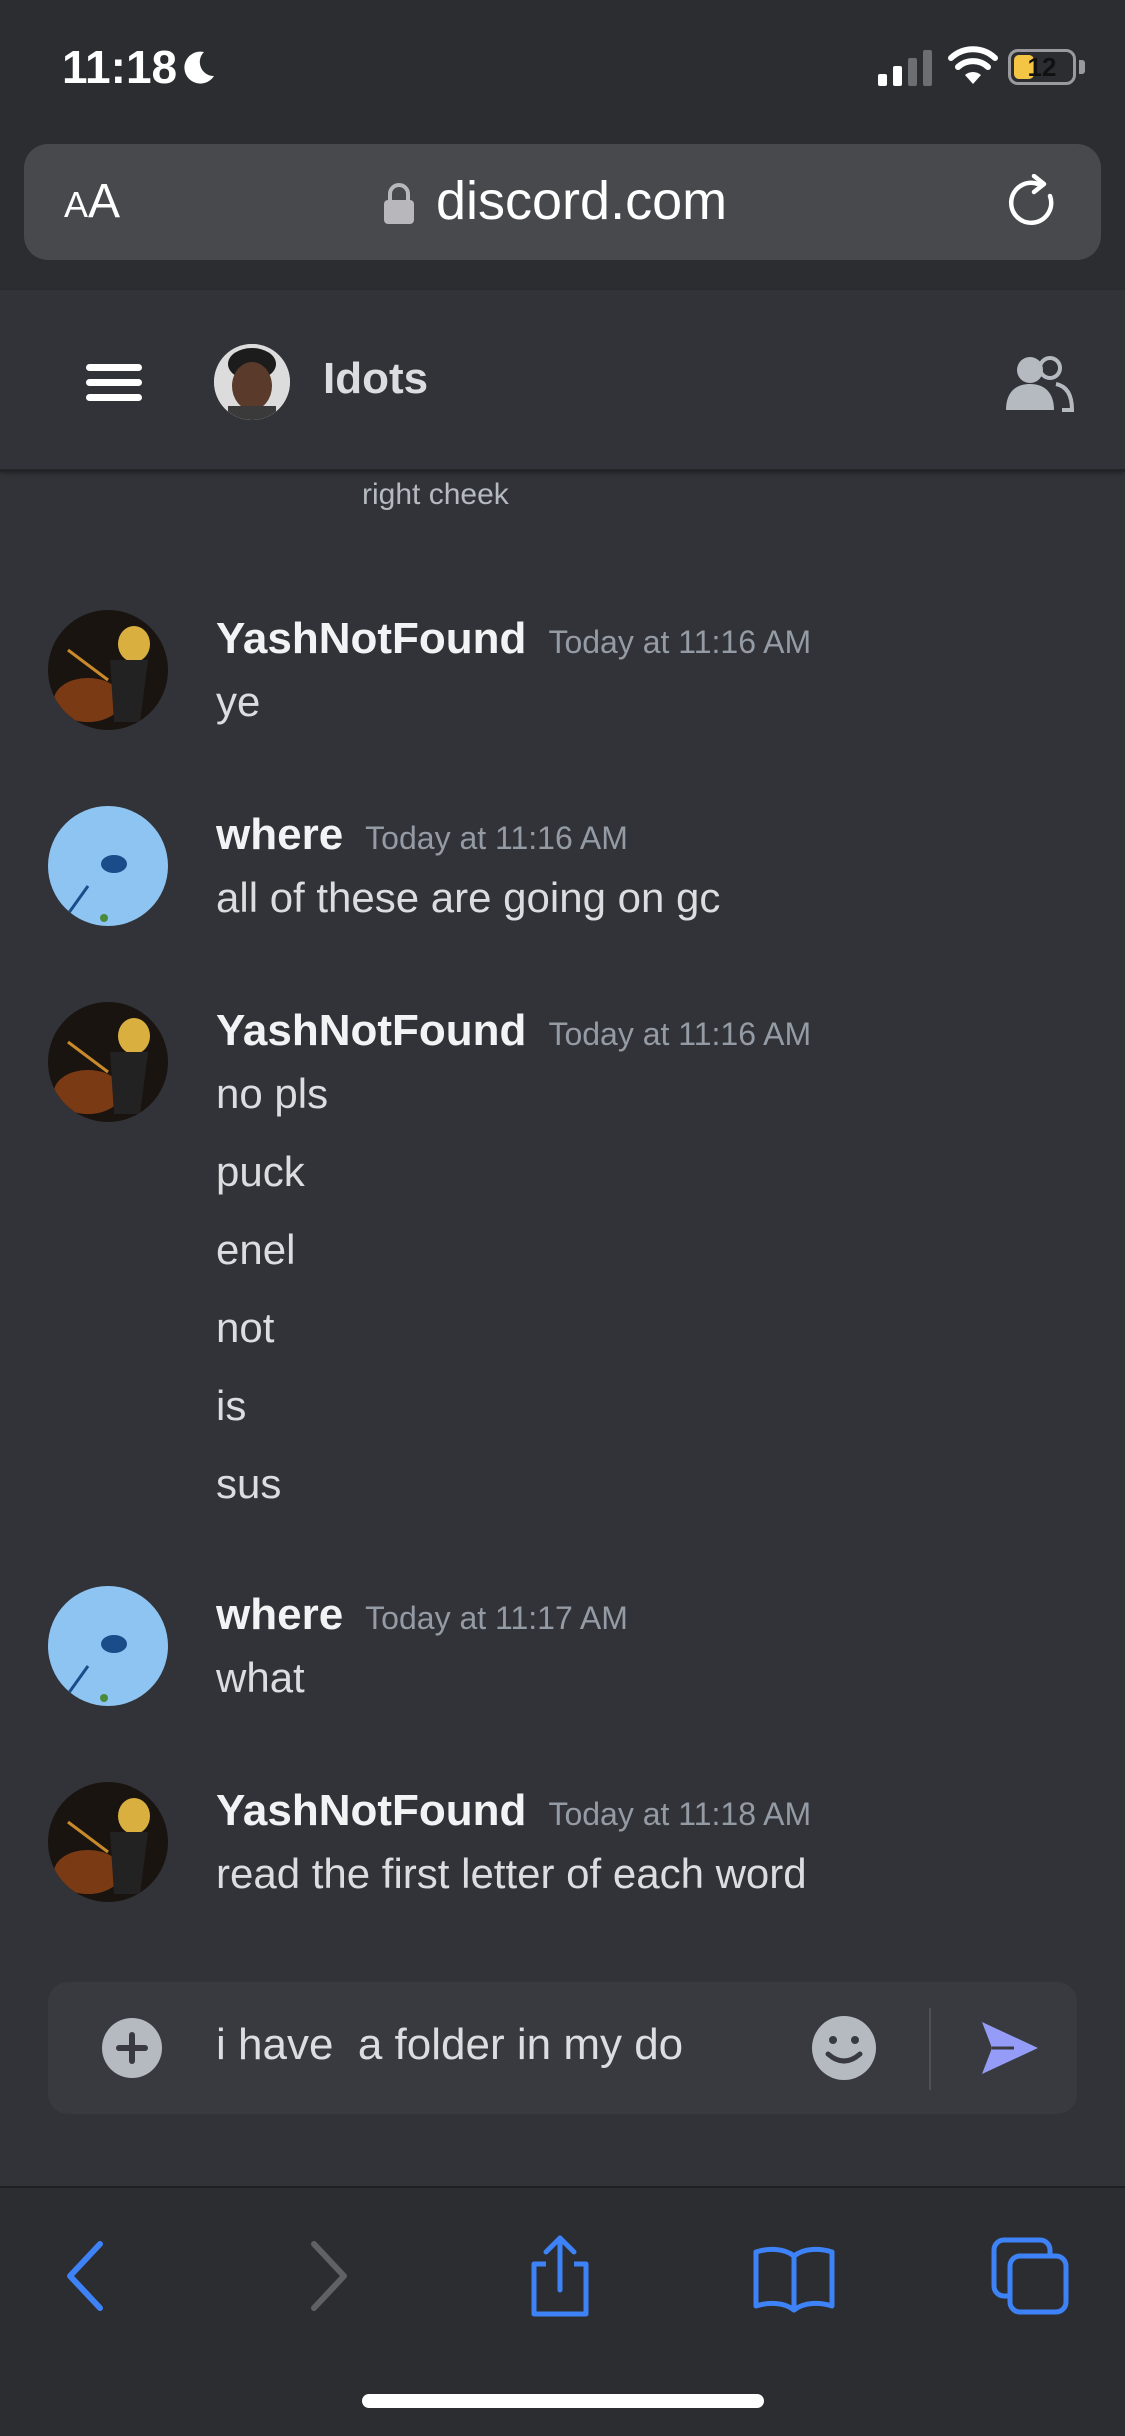 This screenshot has height=2436, width=1125. I want to click on message-text: no pls, so click(272, 1093).